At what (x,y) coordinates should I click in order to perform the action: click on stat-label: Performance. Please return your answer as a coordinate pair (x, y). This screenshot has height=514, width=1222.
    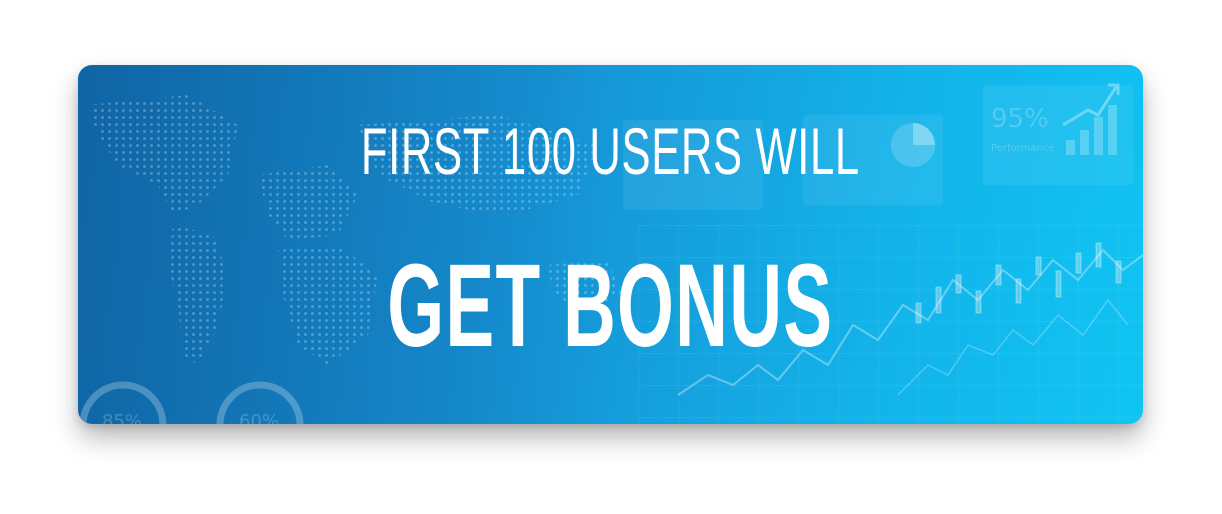
    Looking at the image, I should click on (1022, 148).